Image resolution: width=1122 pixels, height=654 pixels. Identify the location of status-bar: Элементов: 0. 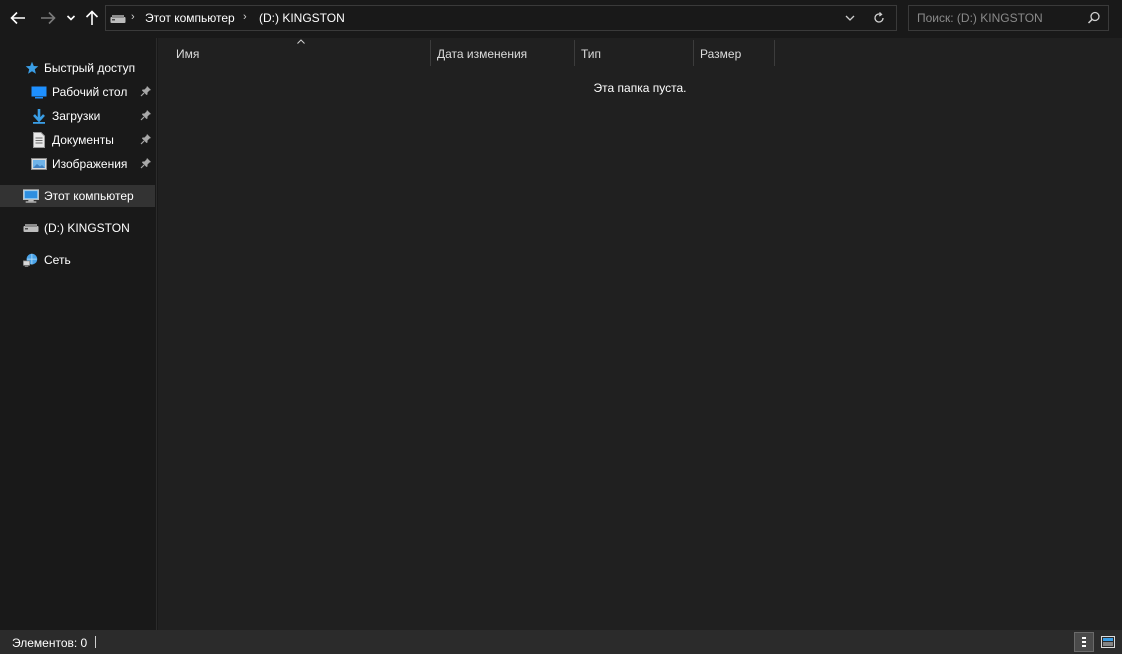
(561, 642).